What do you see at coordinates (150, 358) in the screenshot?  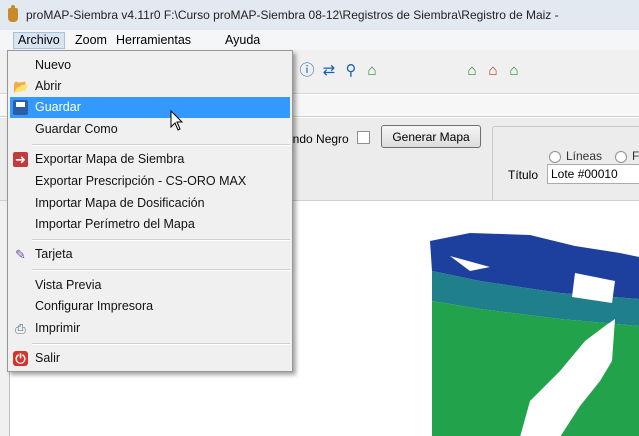 I see `menu-item-salir: ⏻ Salir` at bounding box center [150, 358].